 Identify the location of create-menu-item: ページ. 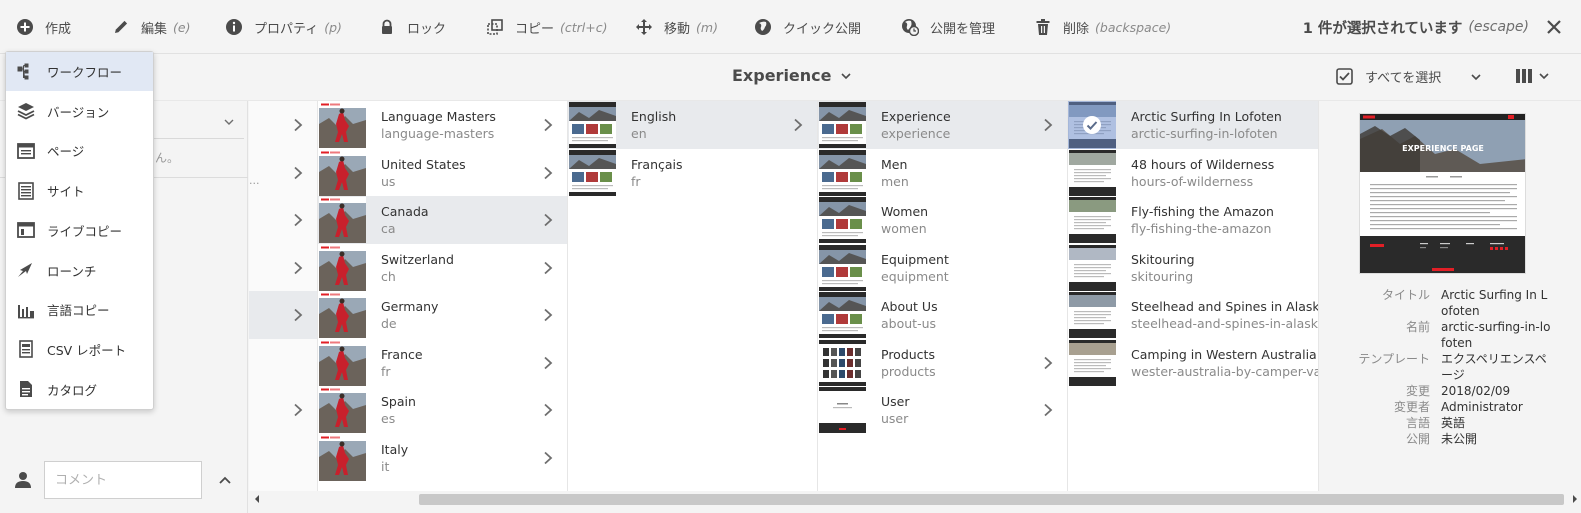
(79, 150).